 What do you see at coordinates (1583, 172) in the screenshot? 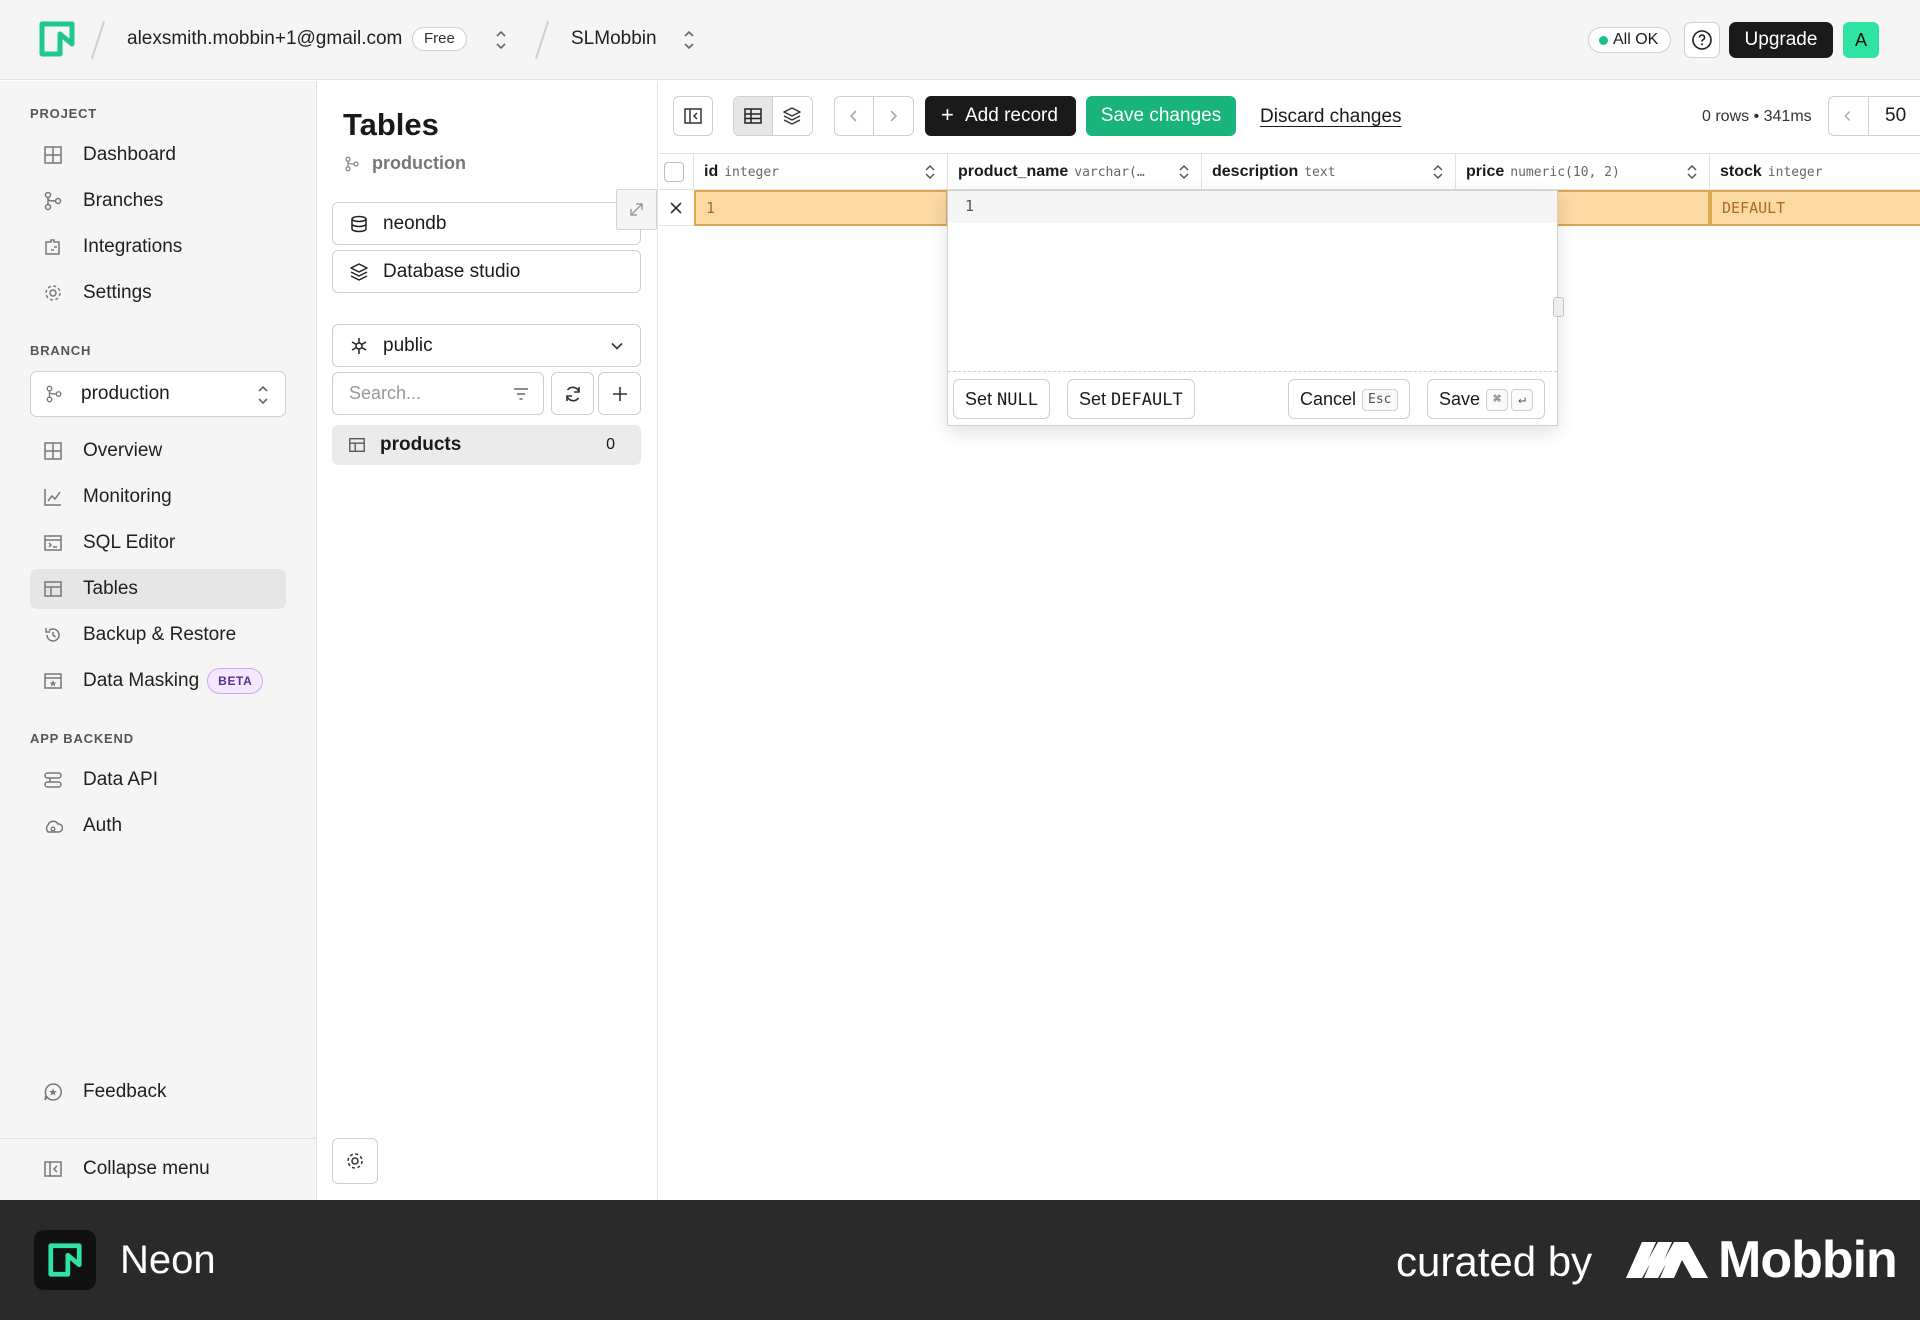
I see `column-header-price: price numeric(10, 2)` at bounding box center [1583, 172].